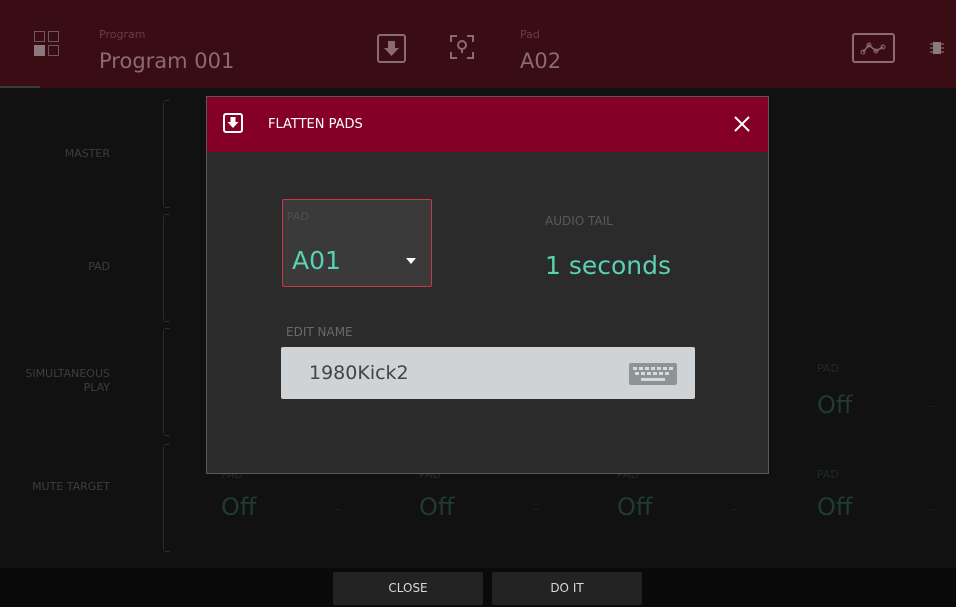  Describe the element at coordinates (67, 380) in the screenshot. I see `row-label-simultaneous-play: SIMULTANEOUS PLAY` at that location.